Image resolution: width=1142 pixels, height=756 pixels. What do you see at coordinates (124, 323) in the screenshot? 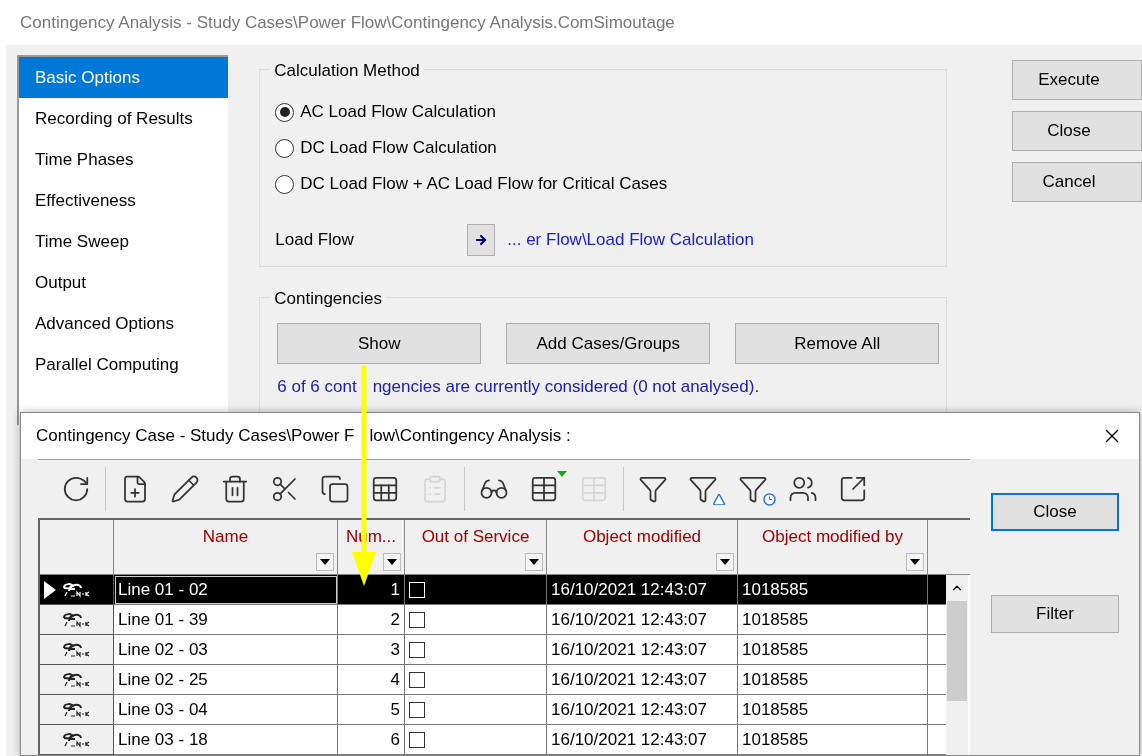
I see `sidebar-item: Advanced Options` at bounding box center [124, 323].